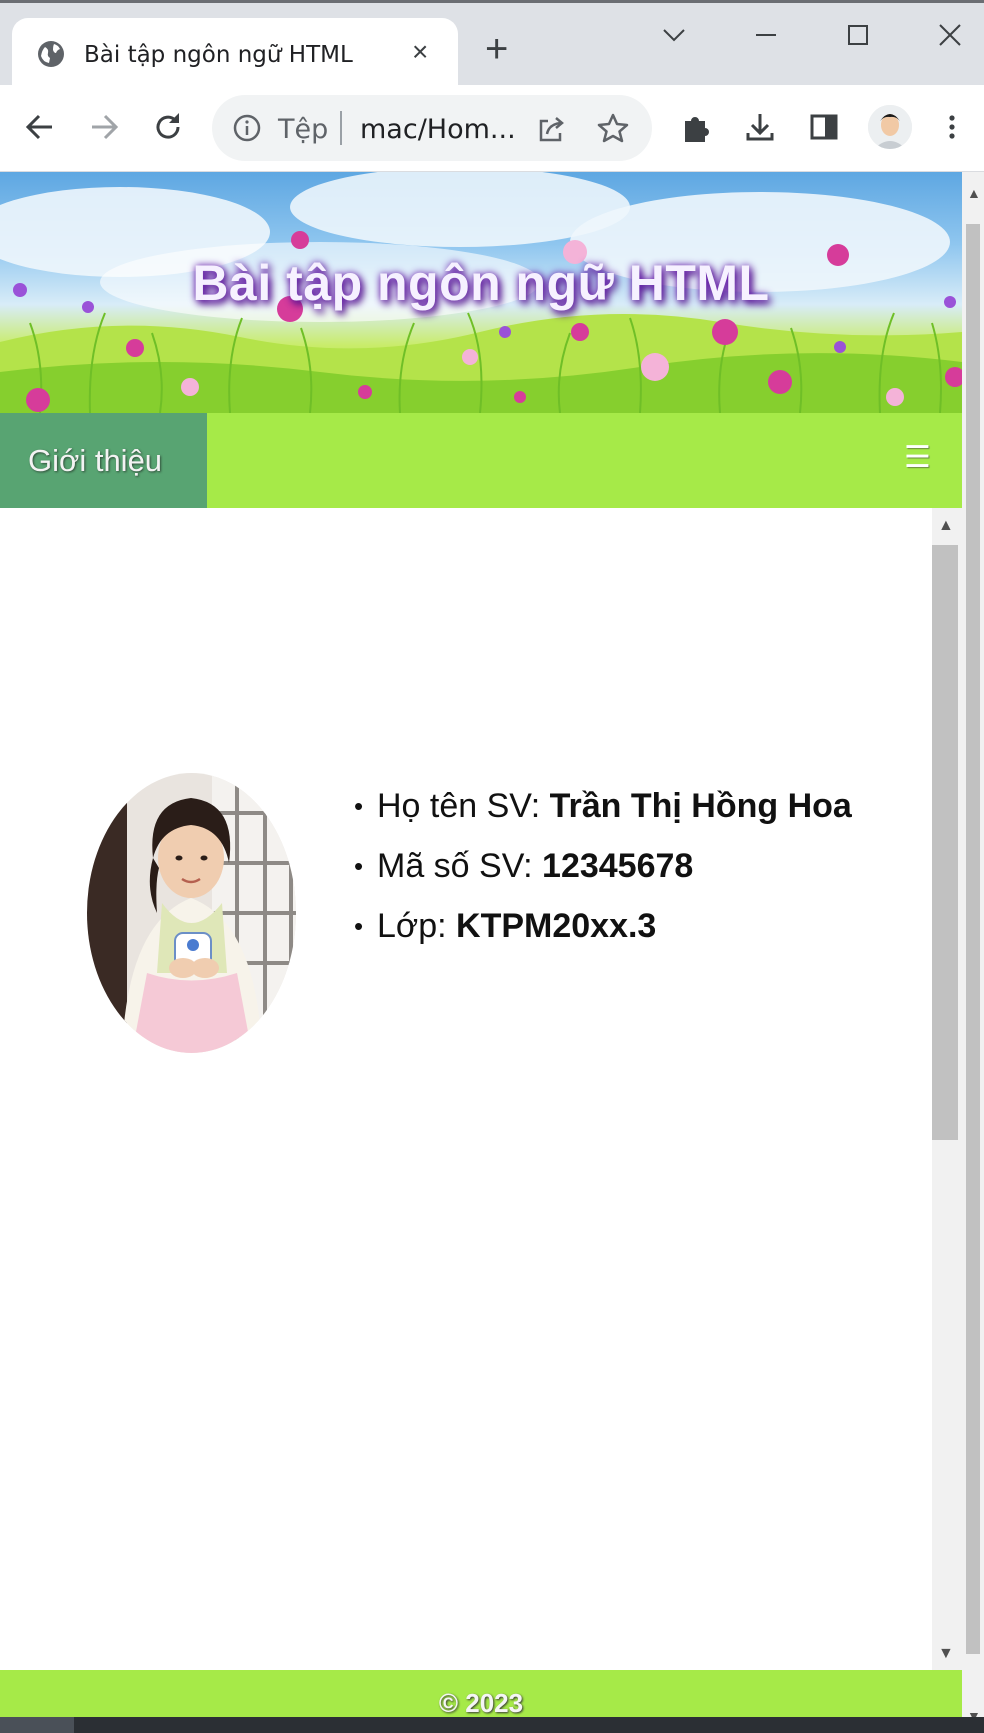 This screenshot has height=1733, width=984. What do you see at coordinates (696, 127) in the screenshot?
I see `extensions-icon` at bounding box center [696, 127].